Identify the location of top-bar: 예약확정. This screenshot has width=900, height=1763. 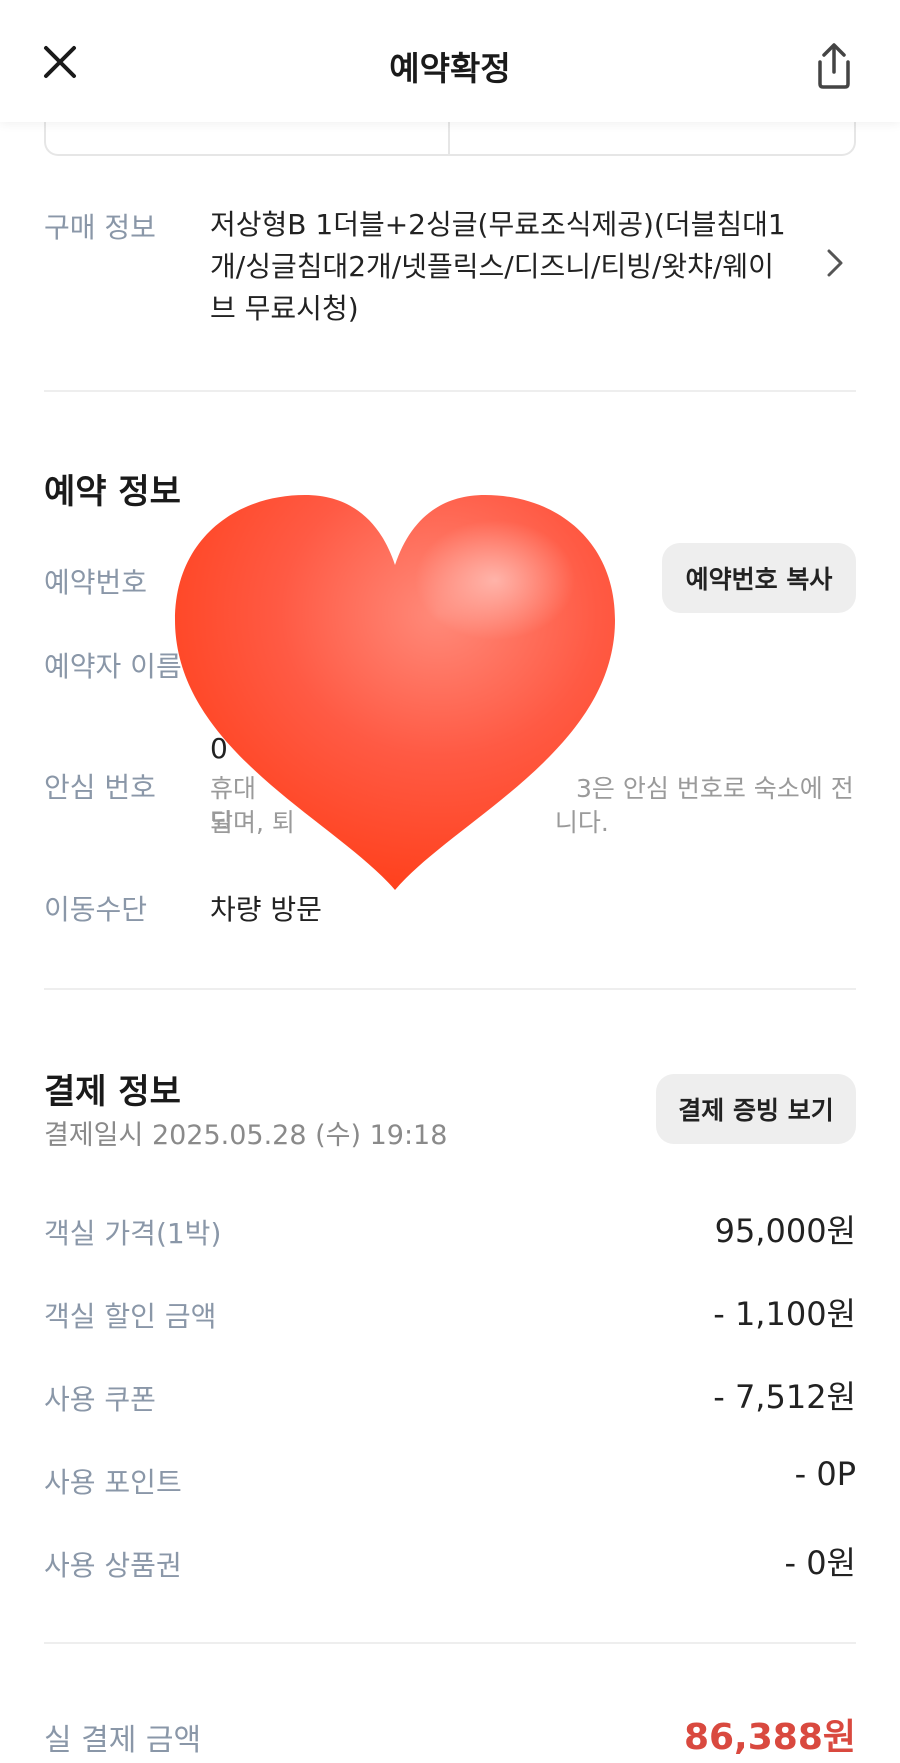
(450, 61).